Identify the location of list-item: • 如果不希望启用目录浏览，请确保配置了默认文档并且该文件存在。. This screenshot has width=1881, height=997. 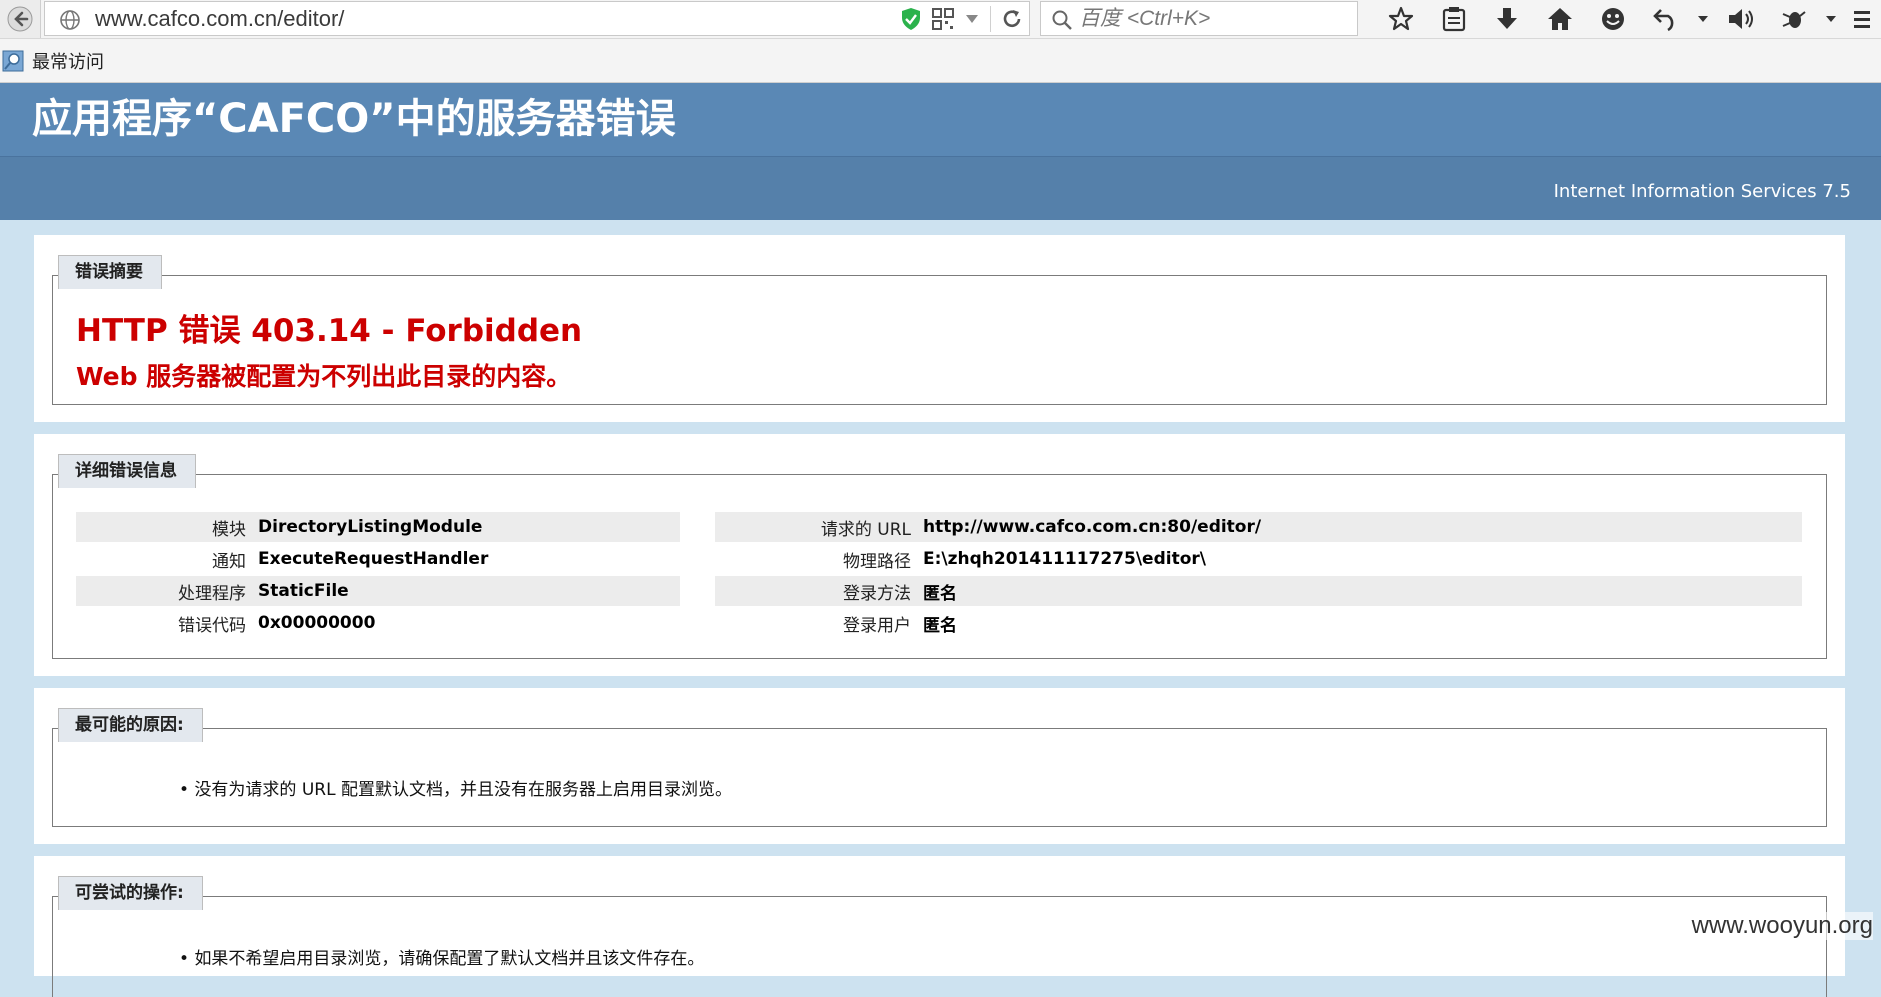
(441, 956).